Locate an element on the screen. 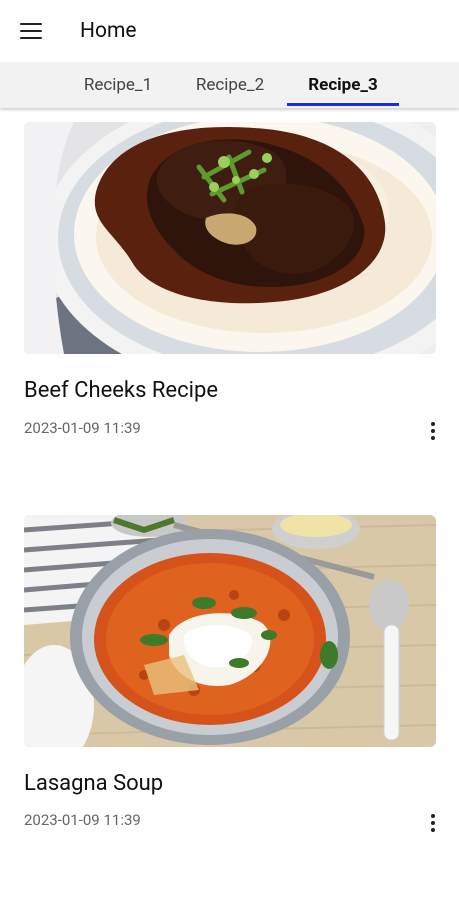  recipe-title: Beef Cheeks Recipe is located at coordinates (121, 390).